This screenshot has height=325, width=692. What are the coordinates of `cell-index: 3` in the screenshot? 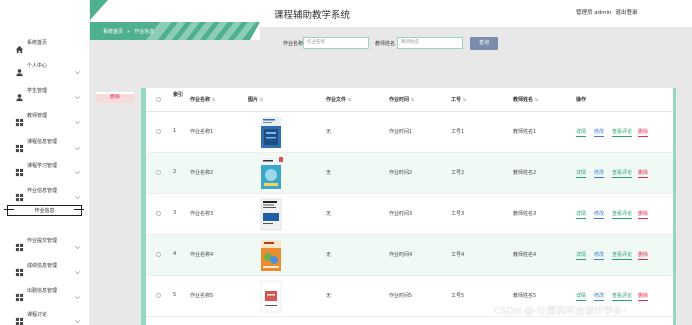 It's located at (175, 213).